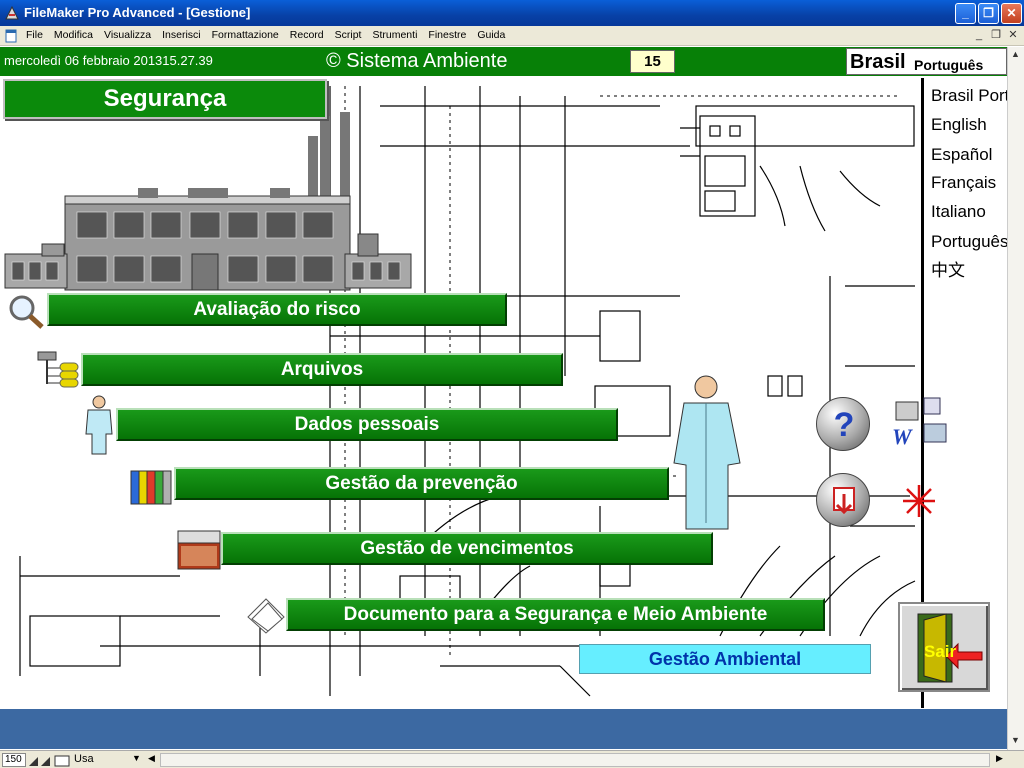 Image resolution: width=1024 pixels, height=768 pixels. What do you see at coordinates (949, 65) in the screenshot?
I see `current-language-label: Português` at bounding box center [949, 65].